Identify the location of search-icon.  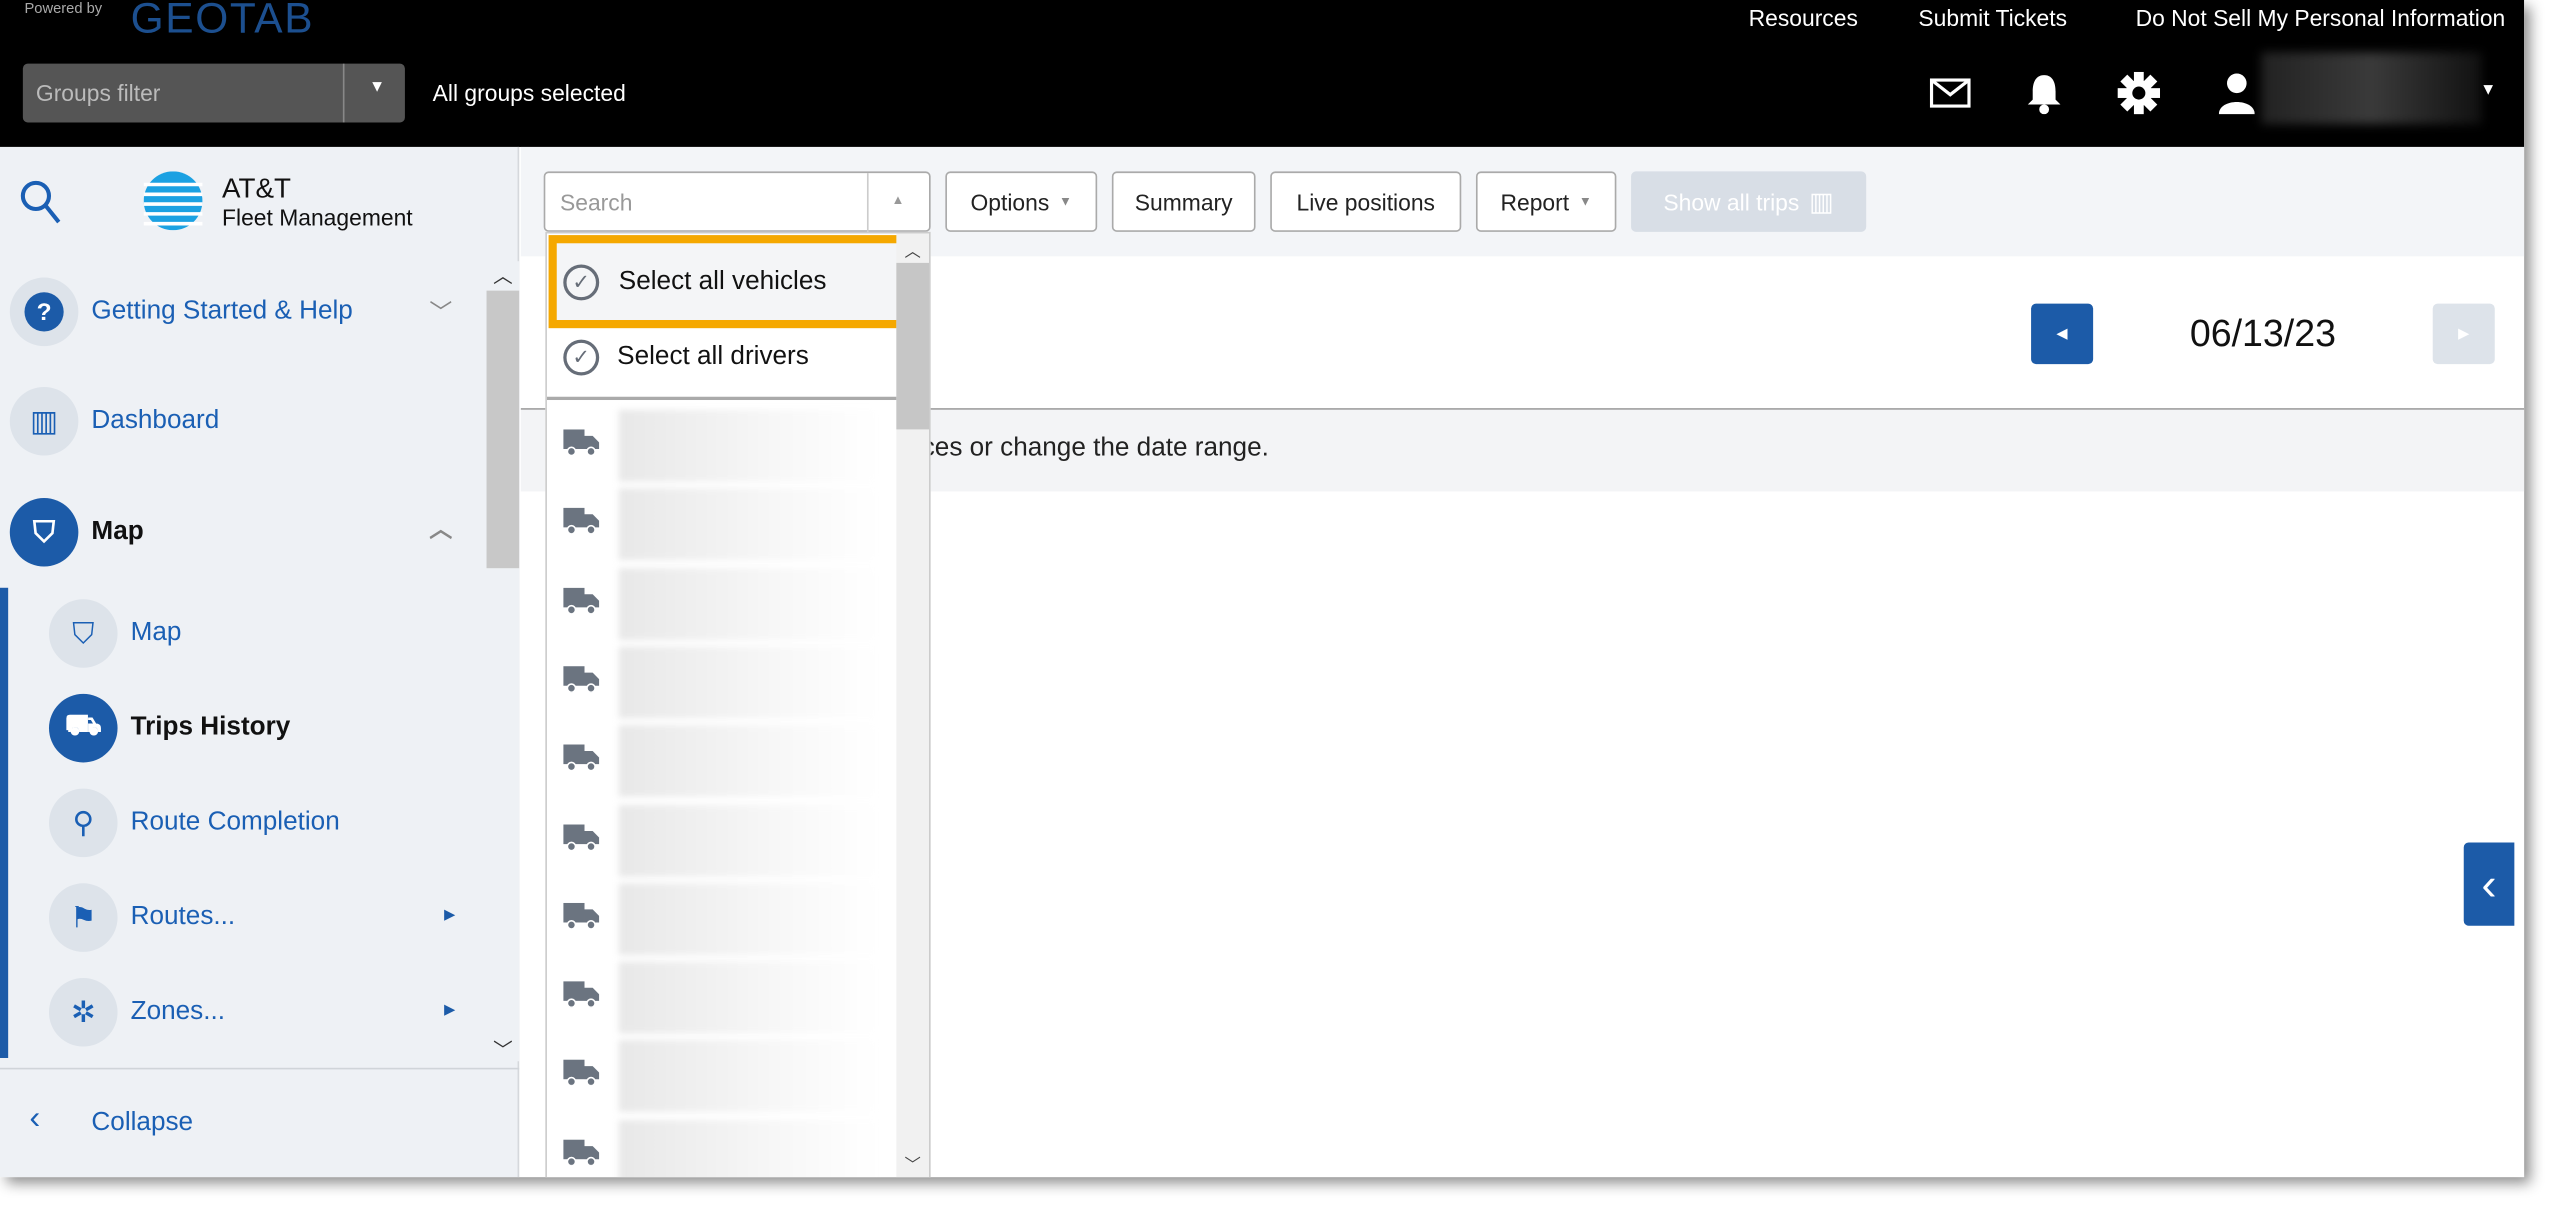
(41, 203).